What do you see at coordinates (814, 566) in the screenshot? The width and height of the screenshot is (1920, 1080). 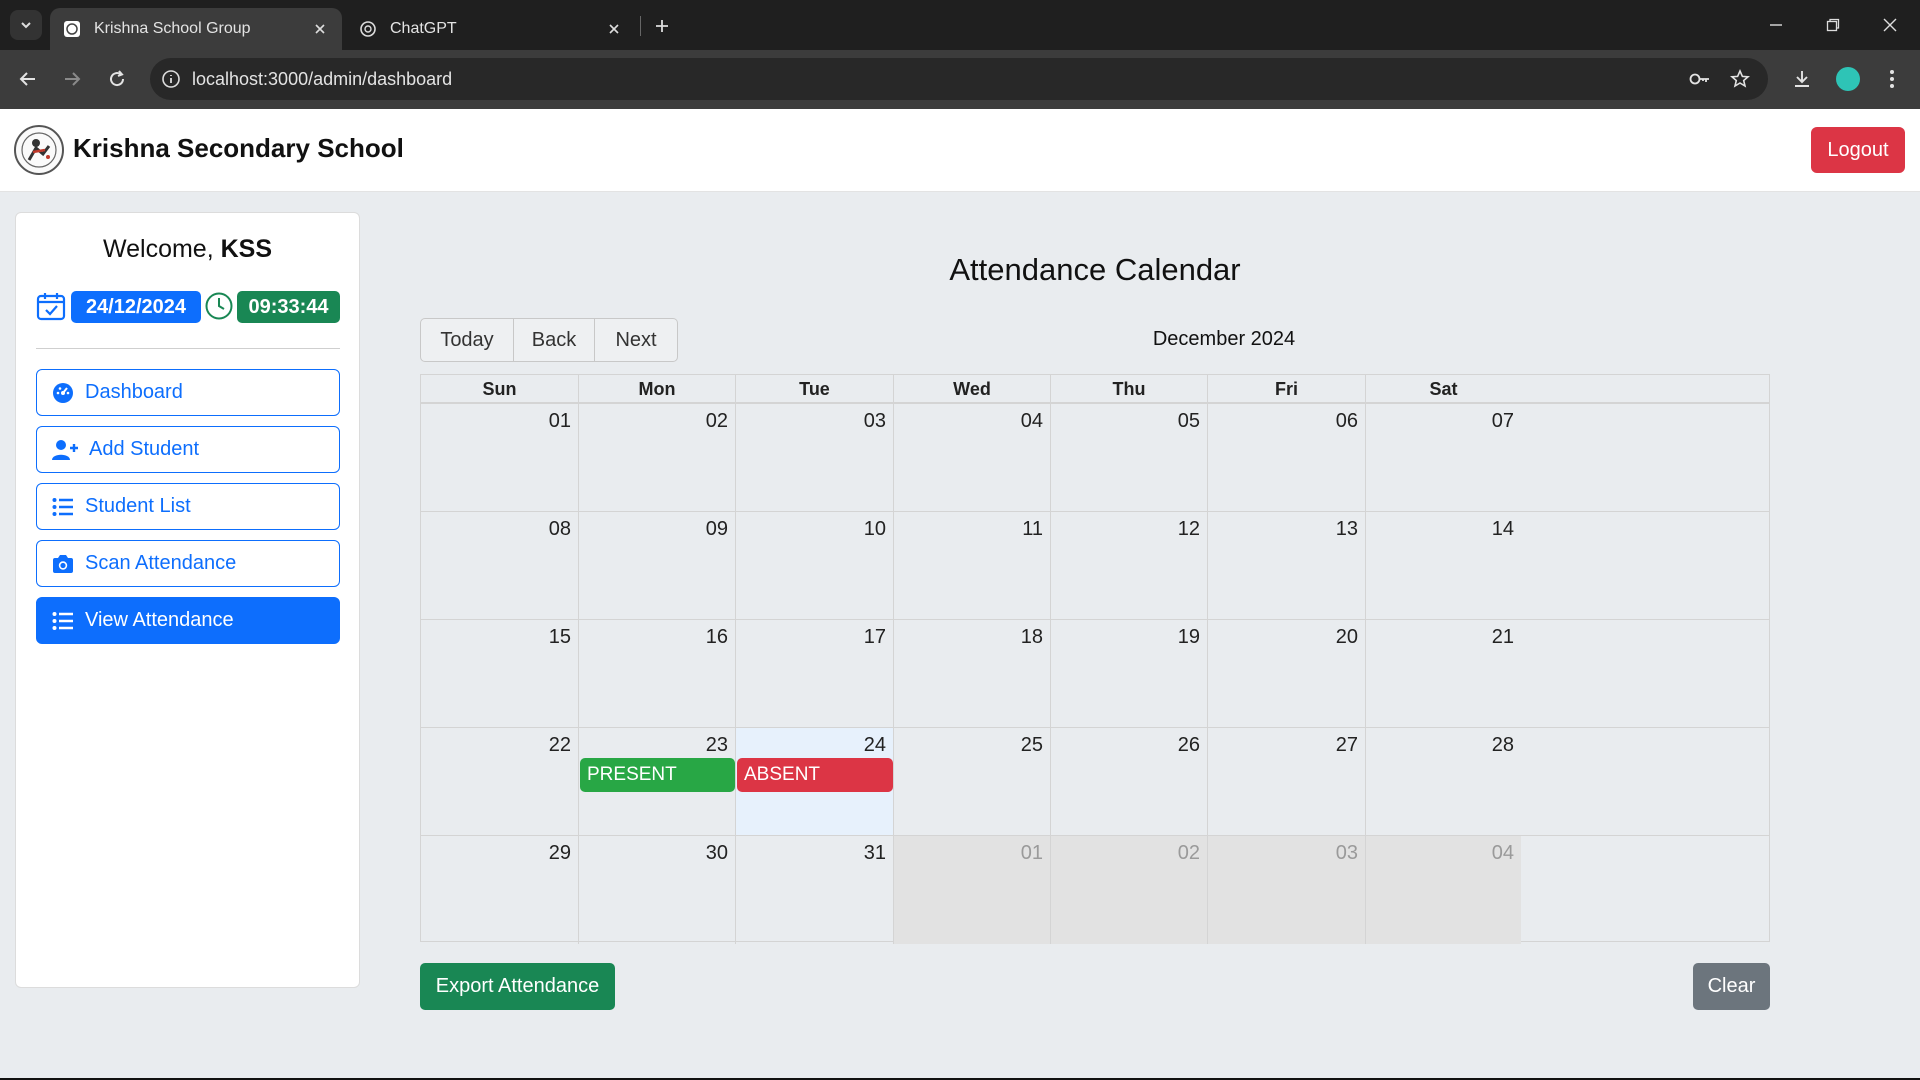 I see `calendar-day-cell: 10` at bounding box center [814, 566].